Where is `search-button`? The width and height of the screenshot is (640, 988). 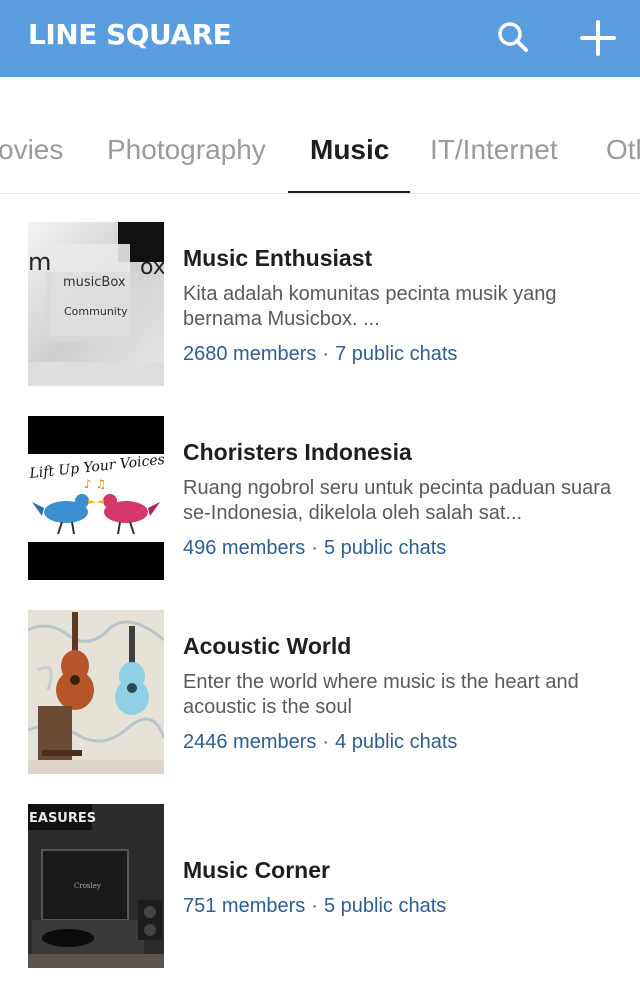 search-button is located at coordinates (513, 38).